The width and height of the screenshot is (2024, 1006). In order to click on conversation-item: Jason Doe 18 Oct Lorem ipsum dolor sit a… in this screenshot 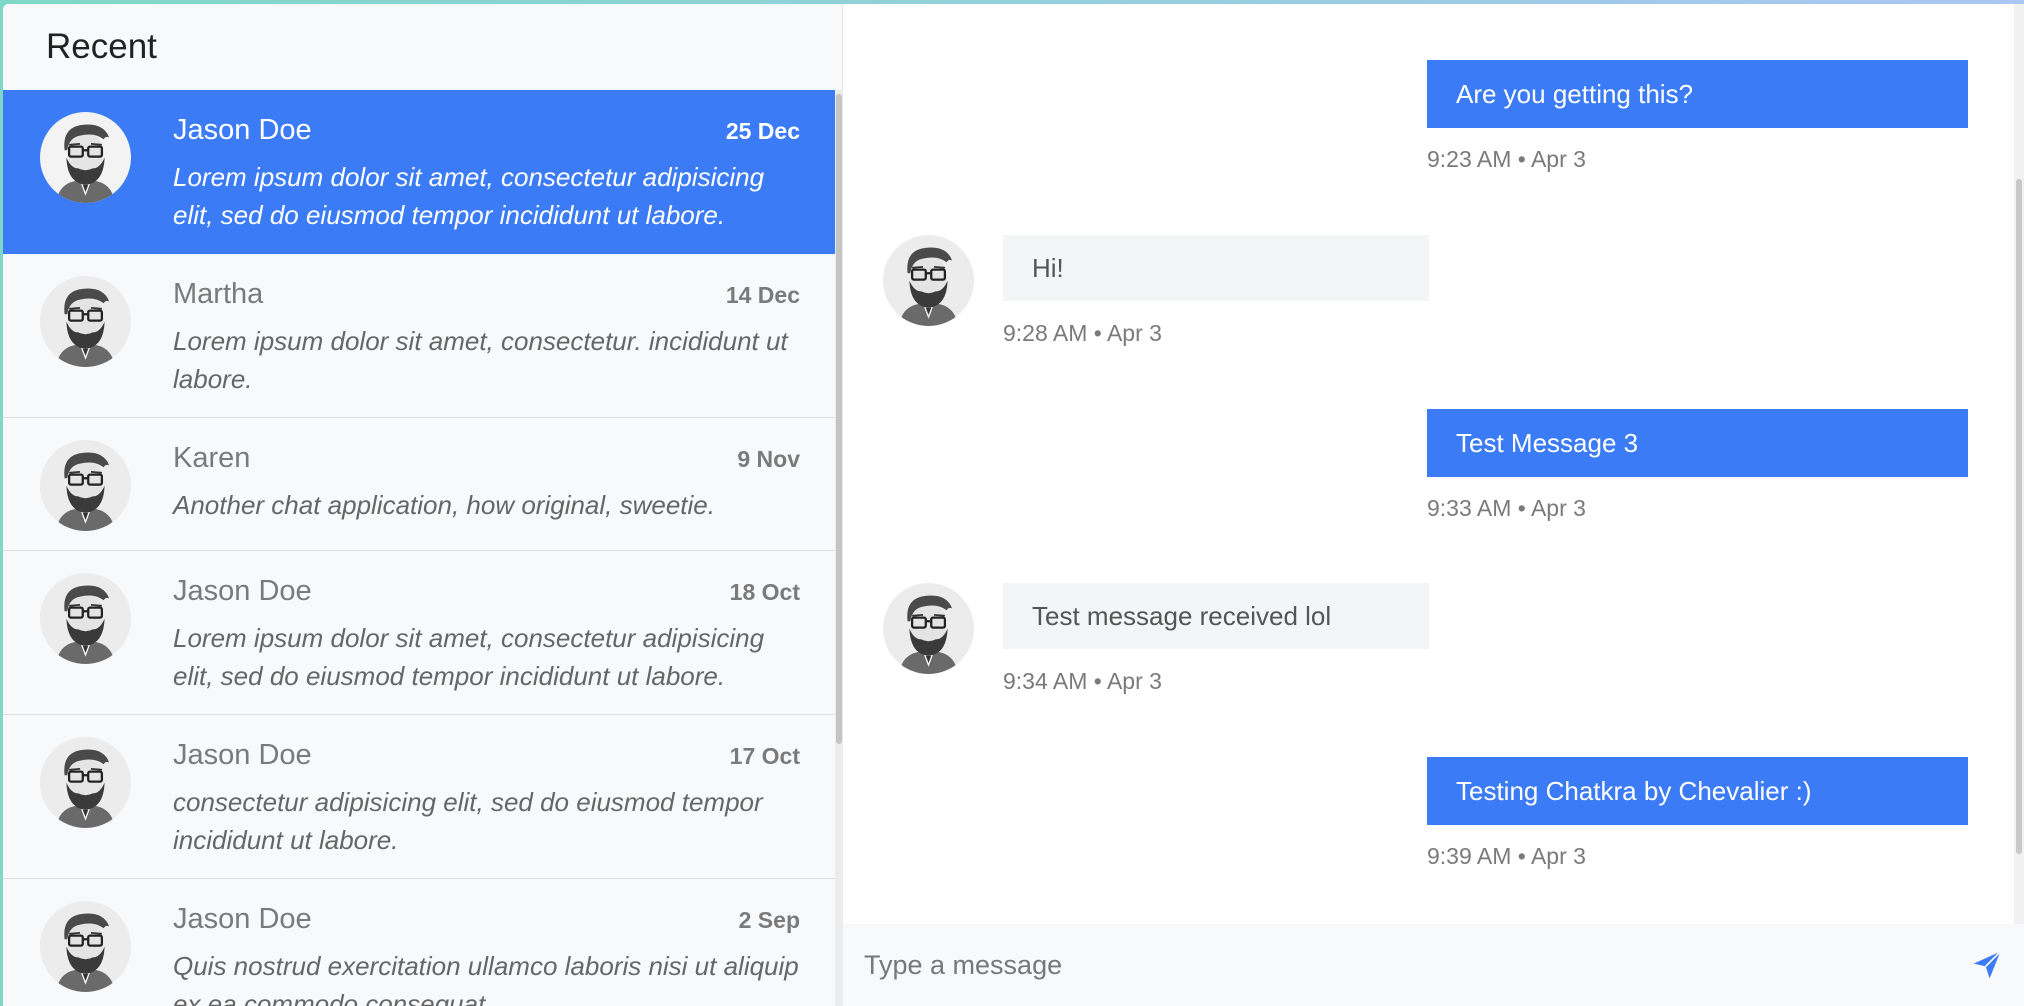, I will do `click(419, 633)`.